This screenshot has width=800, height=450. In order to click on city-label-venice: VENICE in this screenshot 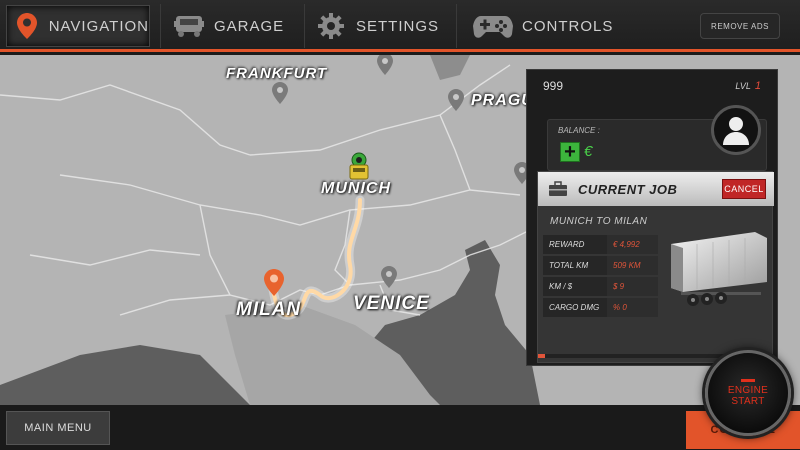, I will do `click(391, 304)`.